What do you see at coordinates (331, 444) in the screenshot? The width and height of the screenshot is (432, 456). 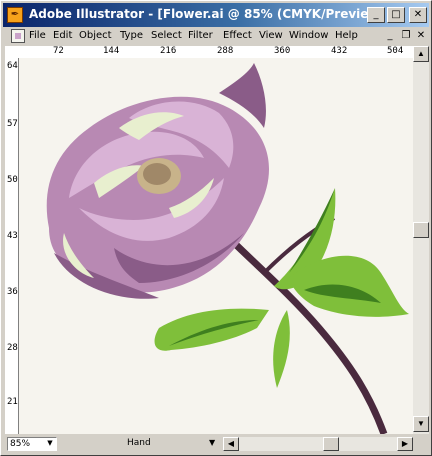 I see `hscroll-thumb` at bounding box center [331, 444].